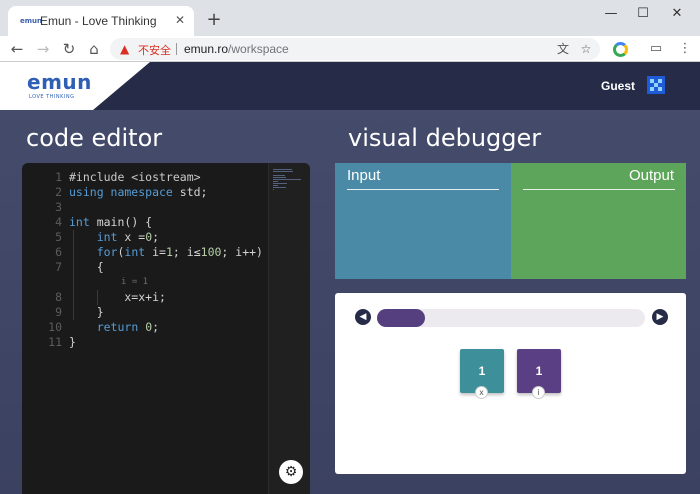 This screenshot has width=700, height=494. I want to click on close-window-icon: ✕, so click(677, 14).